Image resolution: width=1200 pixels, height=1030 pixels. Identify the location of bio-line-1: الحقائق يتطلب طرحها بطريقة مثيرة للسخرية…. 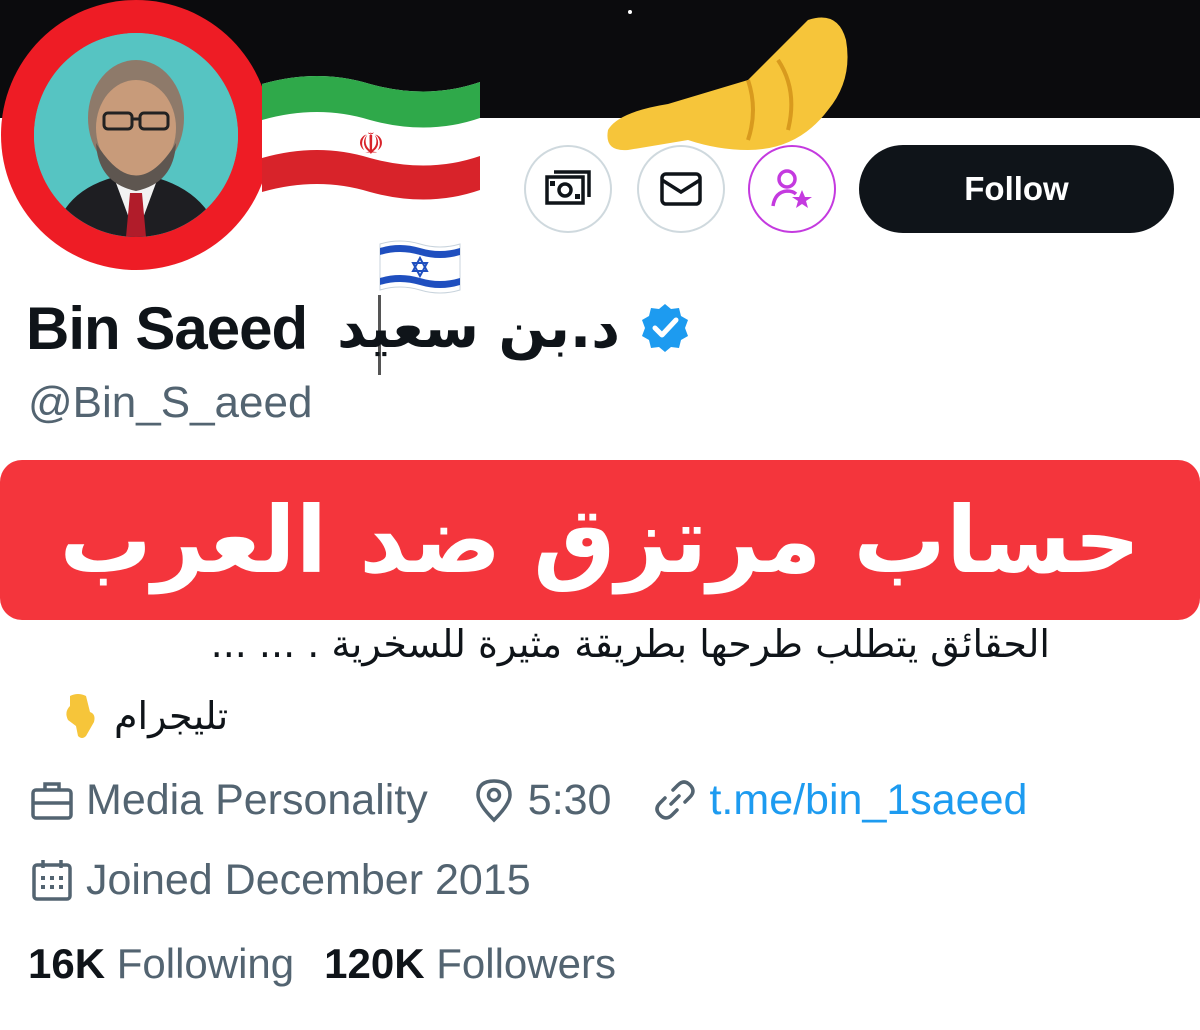
(630, 644).